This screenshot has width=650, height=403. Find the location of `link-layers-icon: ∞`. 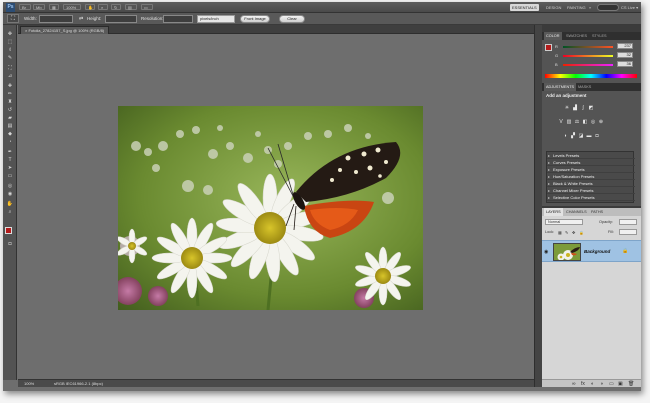

link-layers-icon: ∞ is located at coordinates (574, 384).